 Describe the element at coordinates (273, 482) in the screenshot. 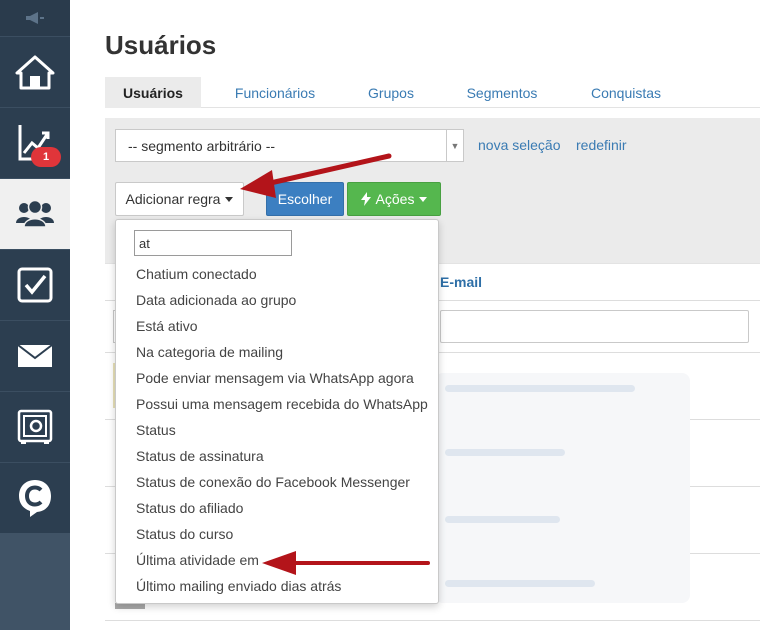

I see `rule-option: Status de conexão do Facebook Messenger` at that location.